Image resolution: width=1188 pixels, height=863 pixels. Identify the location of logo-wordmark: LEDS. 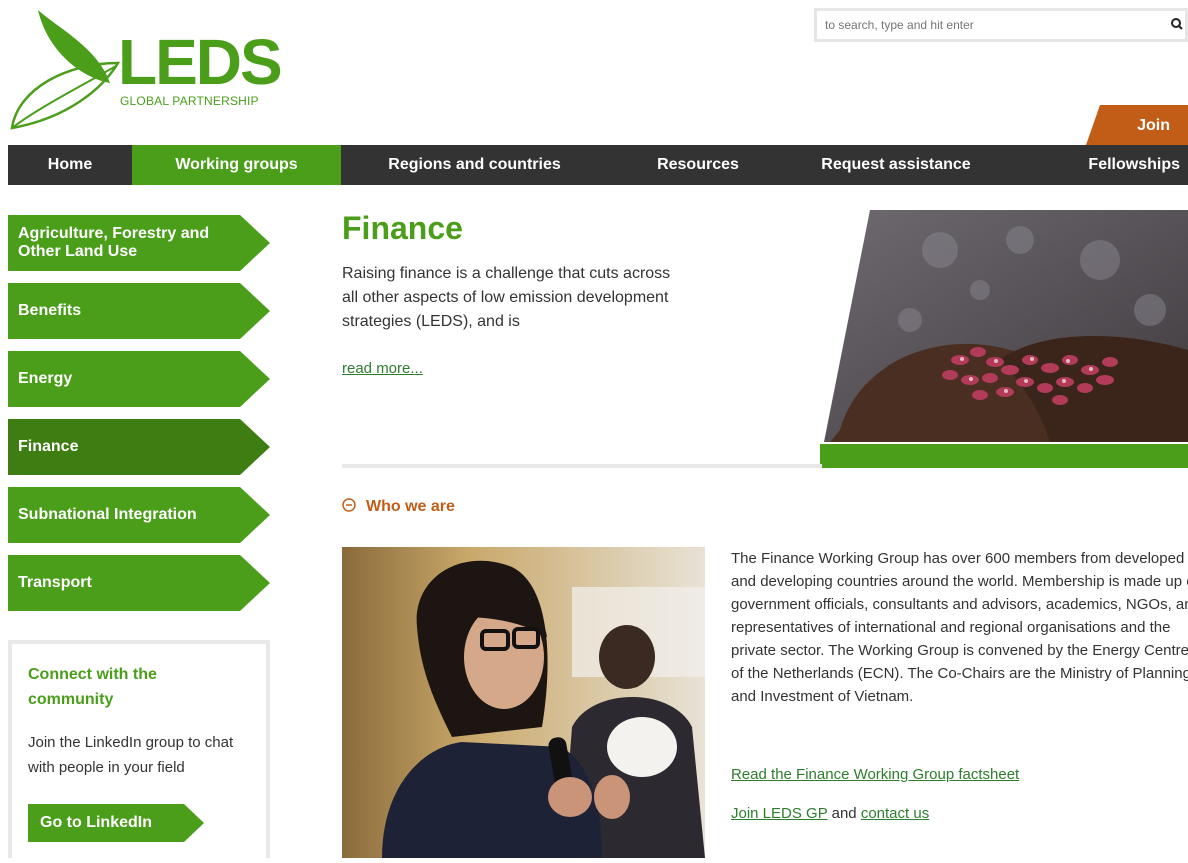
(200, 62).